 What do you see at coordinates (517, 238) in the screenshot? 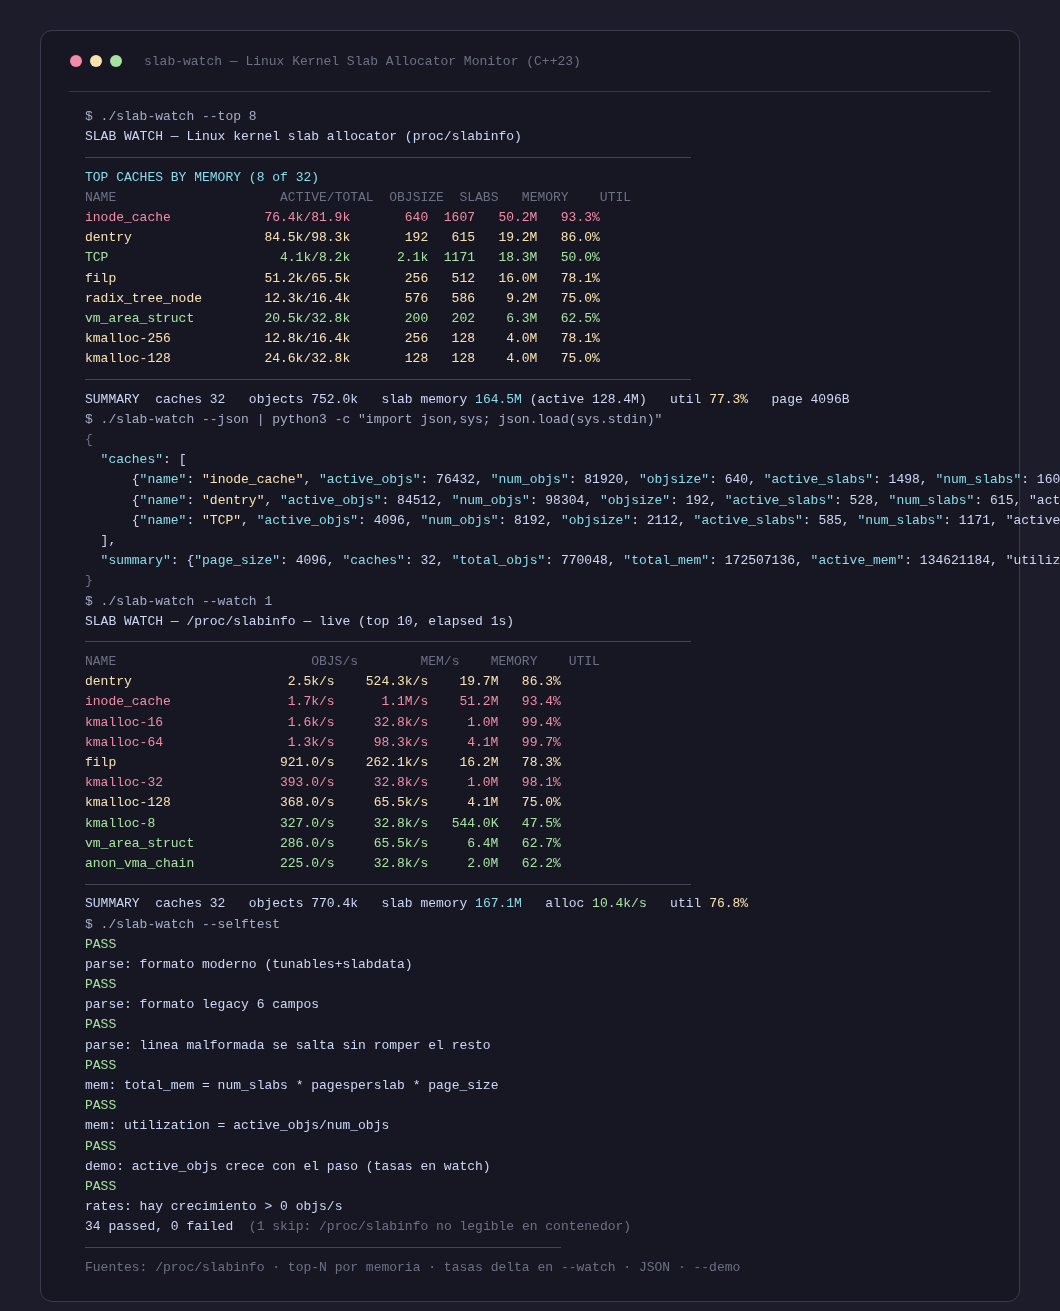
I see `table-cell-text: 19.2M` at bounding box center [517, 238].